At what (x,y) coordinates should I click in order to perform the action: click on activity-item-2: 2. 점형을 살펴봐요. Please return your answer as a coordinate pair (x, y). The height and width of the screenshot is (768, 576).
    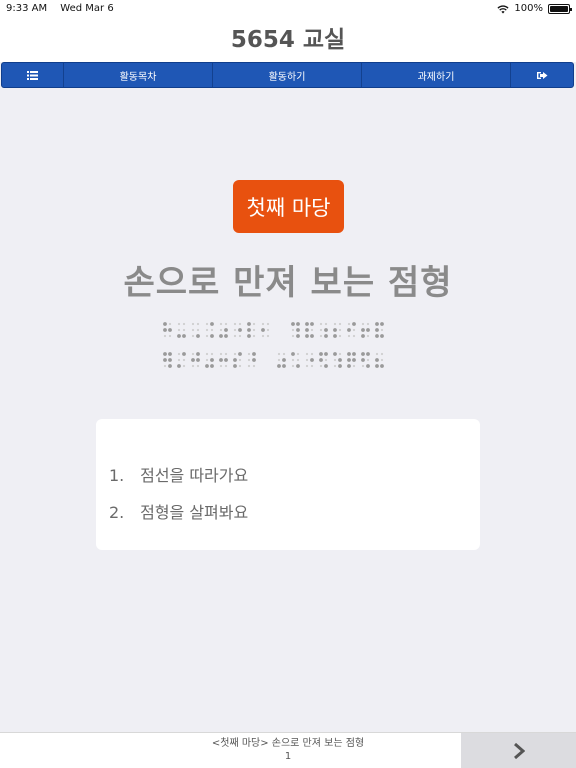
    Looking at the image, I should click on (178, 511).